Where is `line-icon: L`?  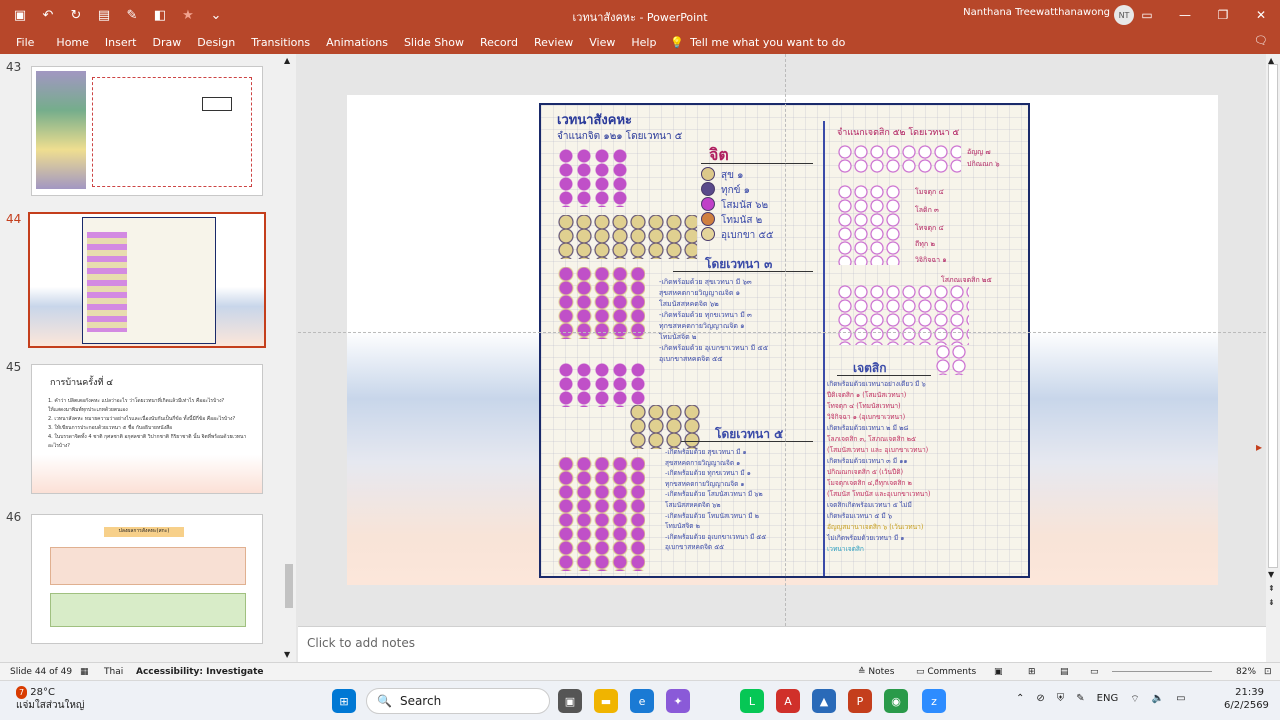
line-icon: L is located at coordinates (752, 701).